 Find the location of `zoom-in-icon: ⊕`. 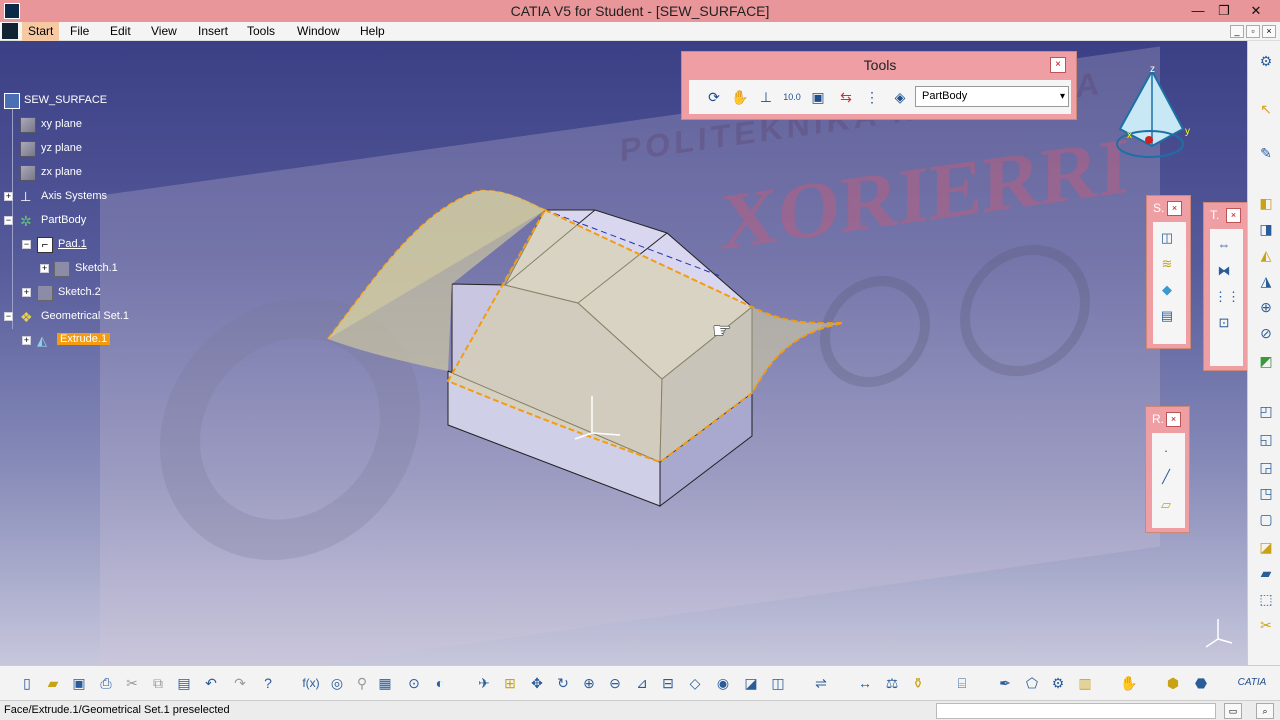

zoom-in-icon: ⊕ is located at coordinates (589, 683).